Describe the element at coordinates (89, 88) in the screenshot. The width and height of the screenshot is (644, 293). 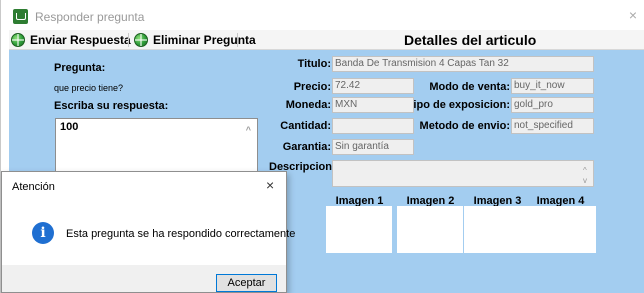
I see `question-text: que precio tiene?` at that location.